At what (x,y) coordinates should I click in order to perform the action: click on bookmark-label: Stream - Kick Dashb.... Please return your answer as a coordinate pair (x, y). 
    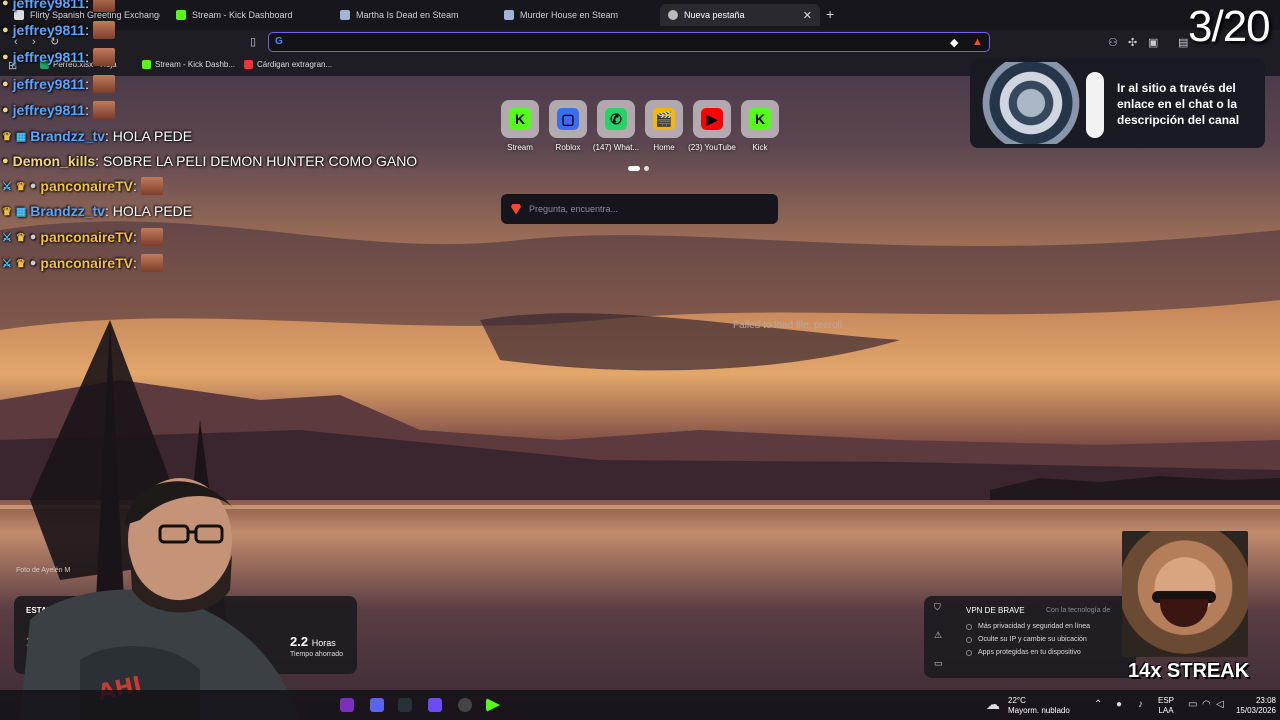
    Looking at the image, I should click on (195, 64).